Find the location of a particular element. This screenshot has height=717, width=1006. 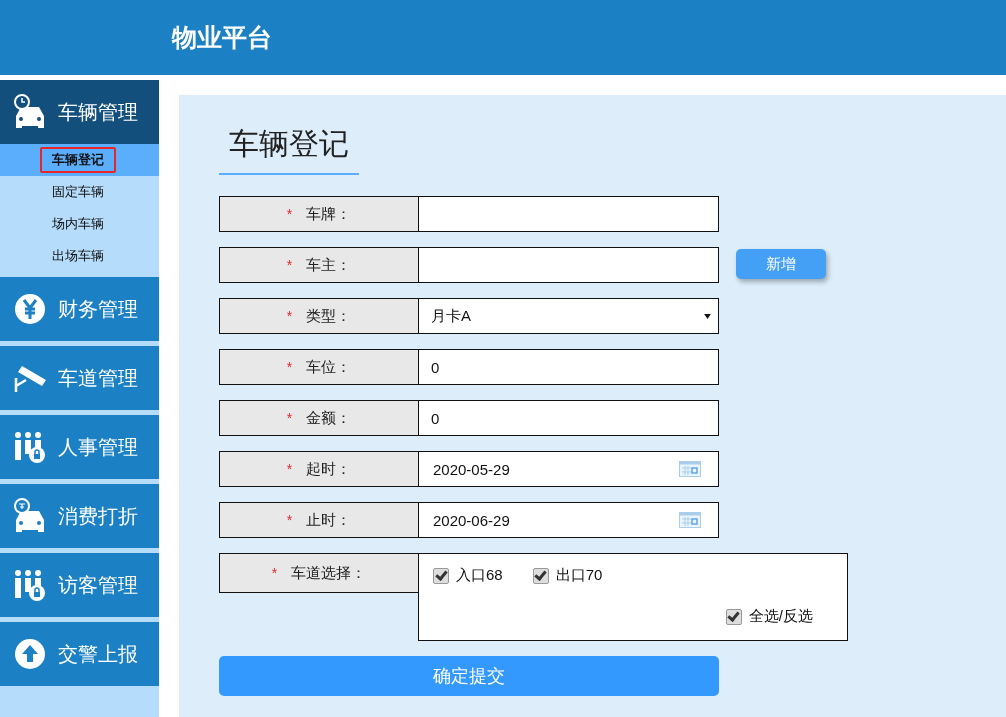

sidebar-menu-item: 访客管理 is located at coordinates (79, 585).